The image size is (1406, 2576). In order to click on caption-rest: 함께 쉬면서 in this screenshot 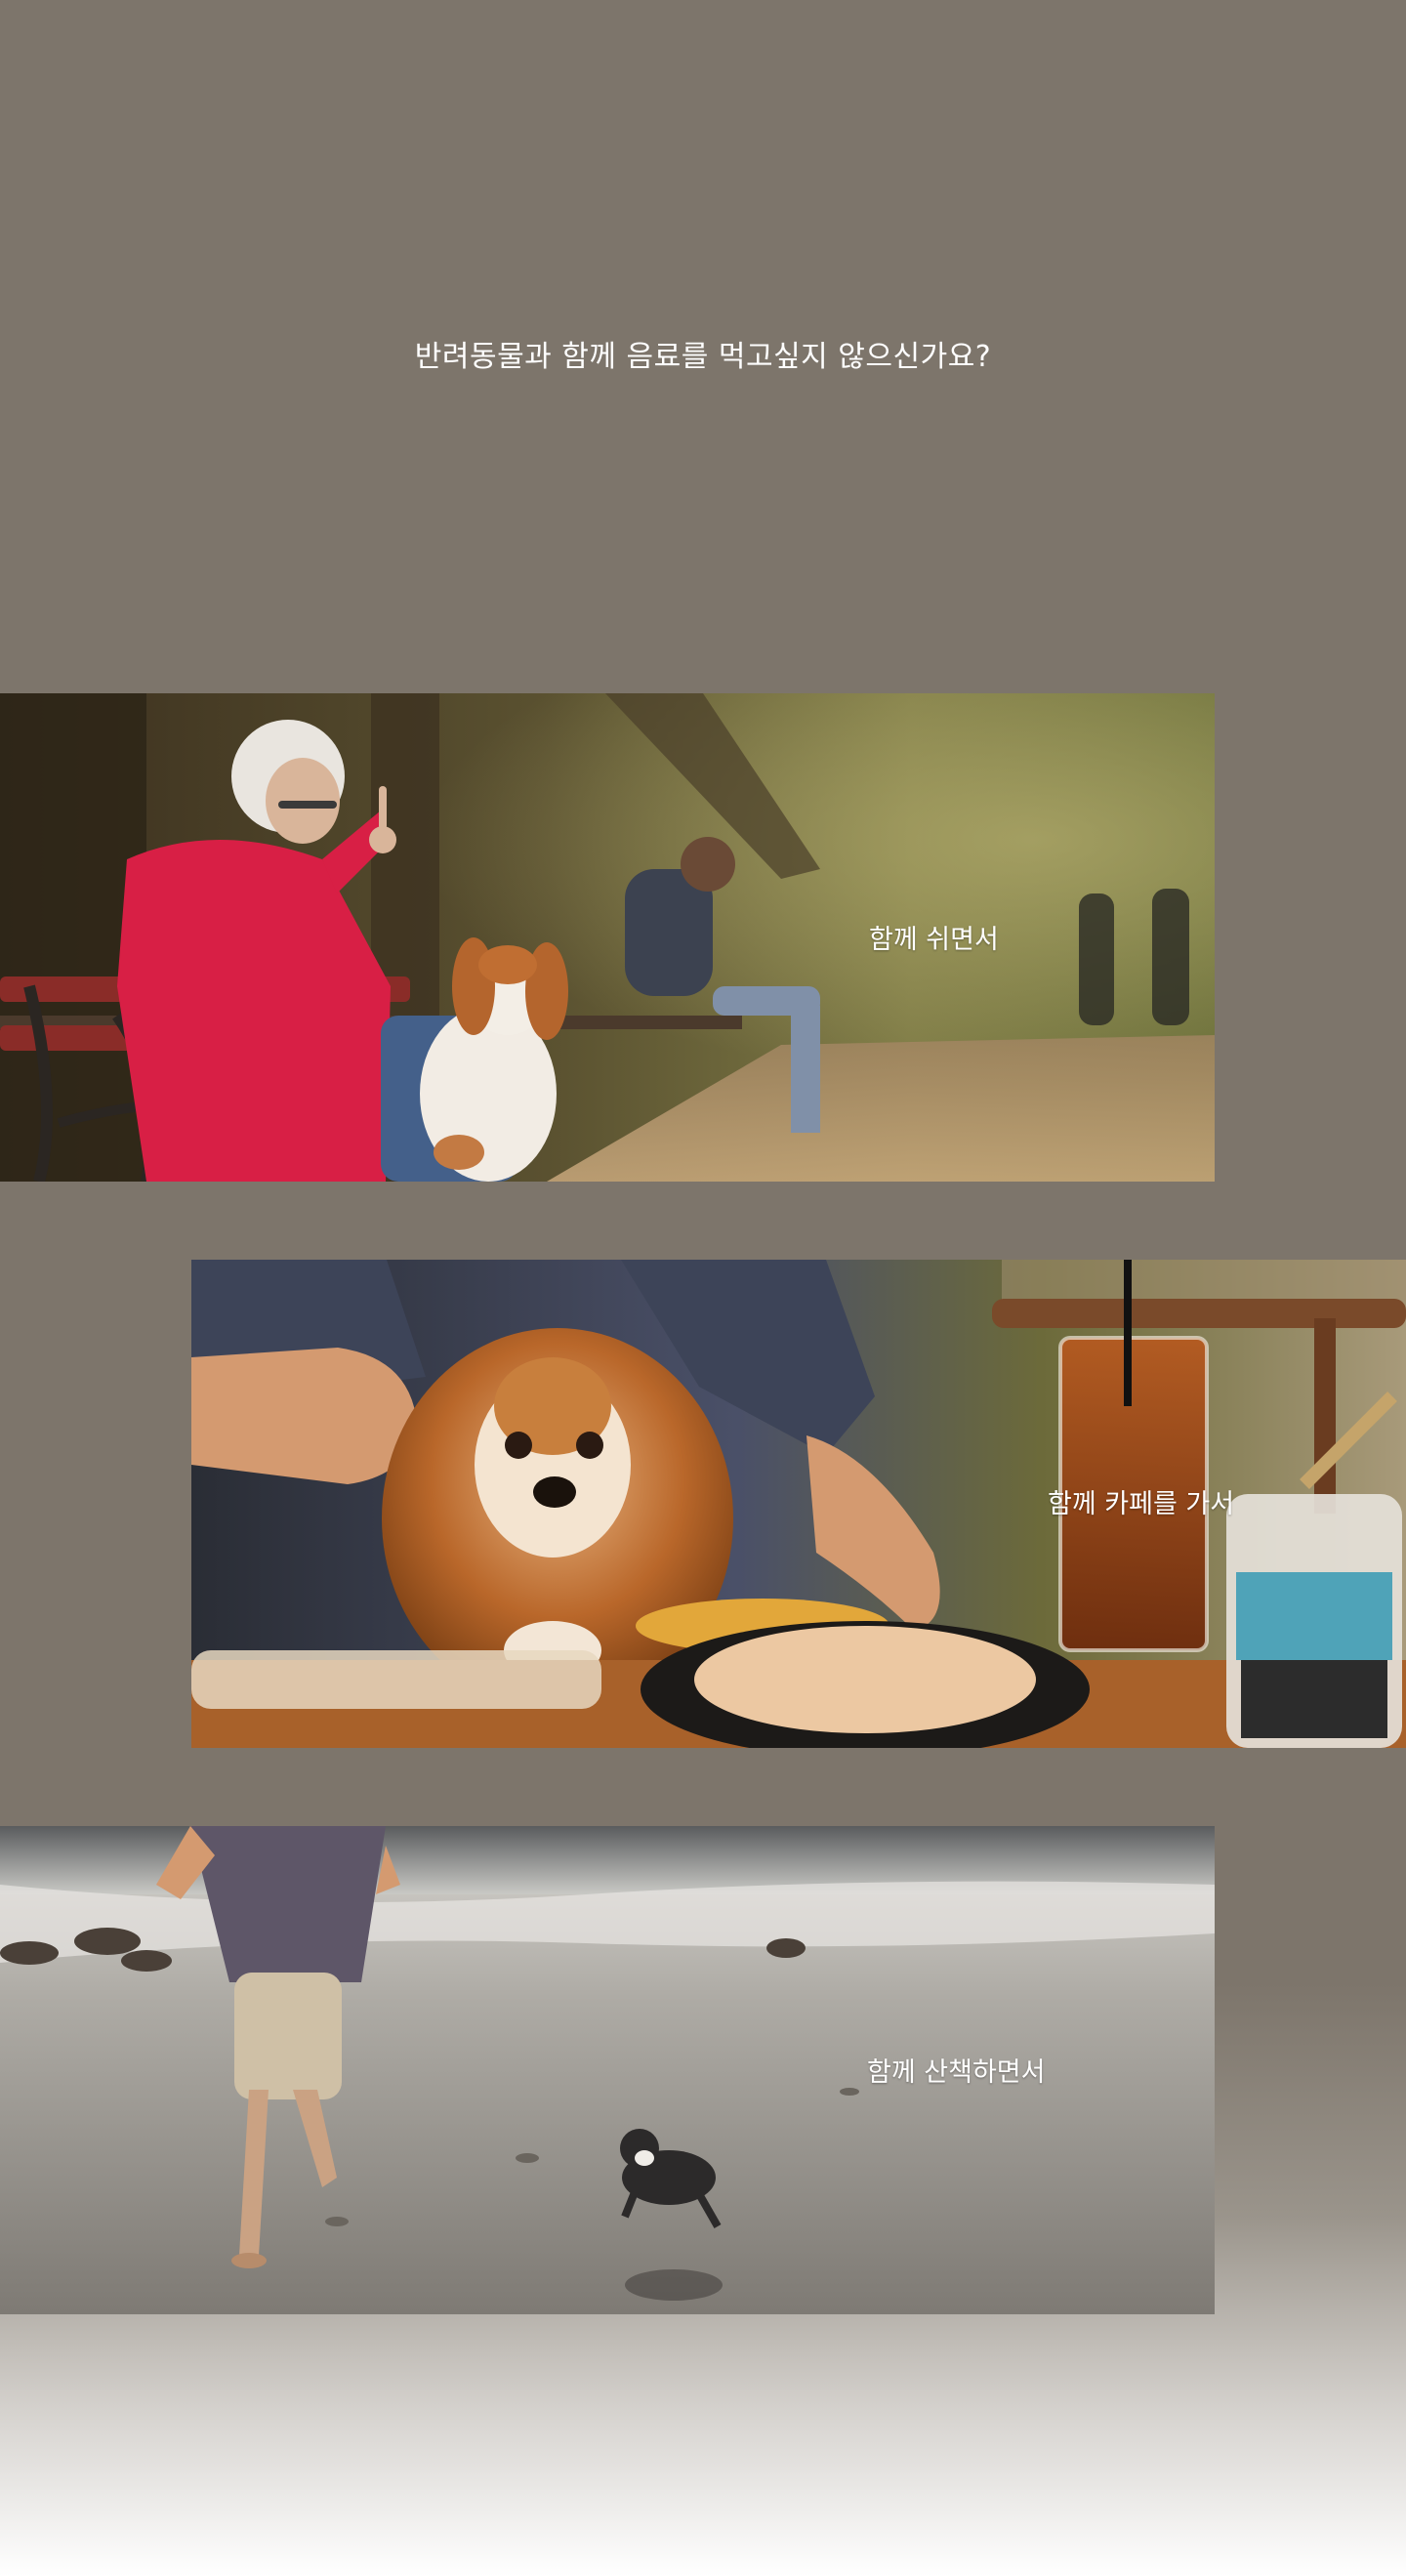, I will do `click(934, 940)`.